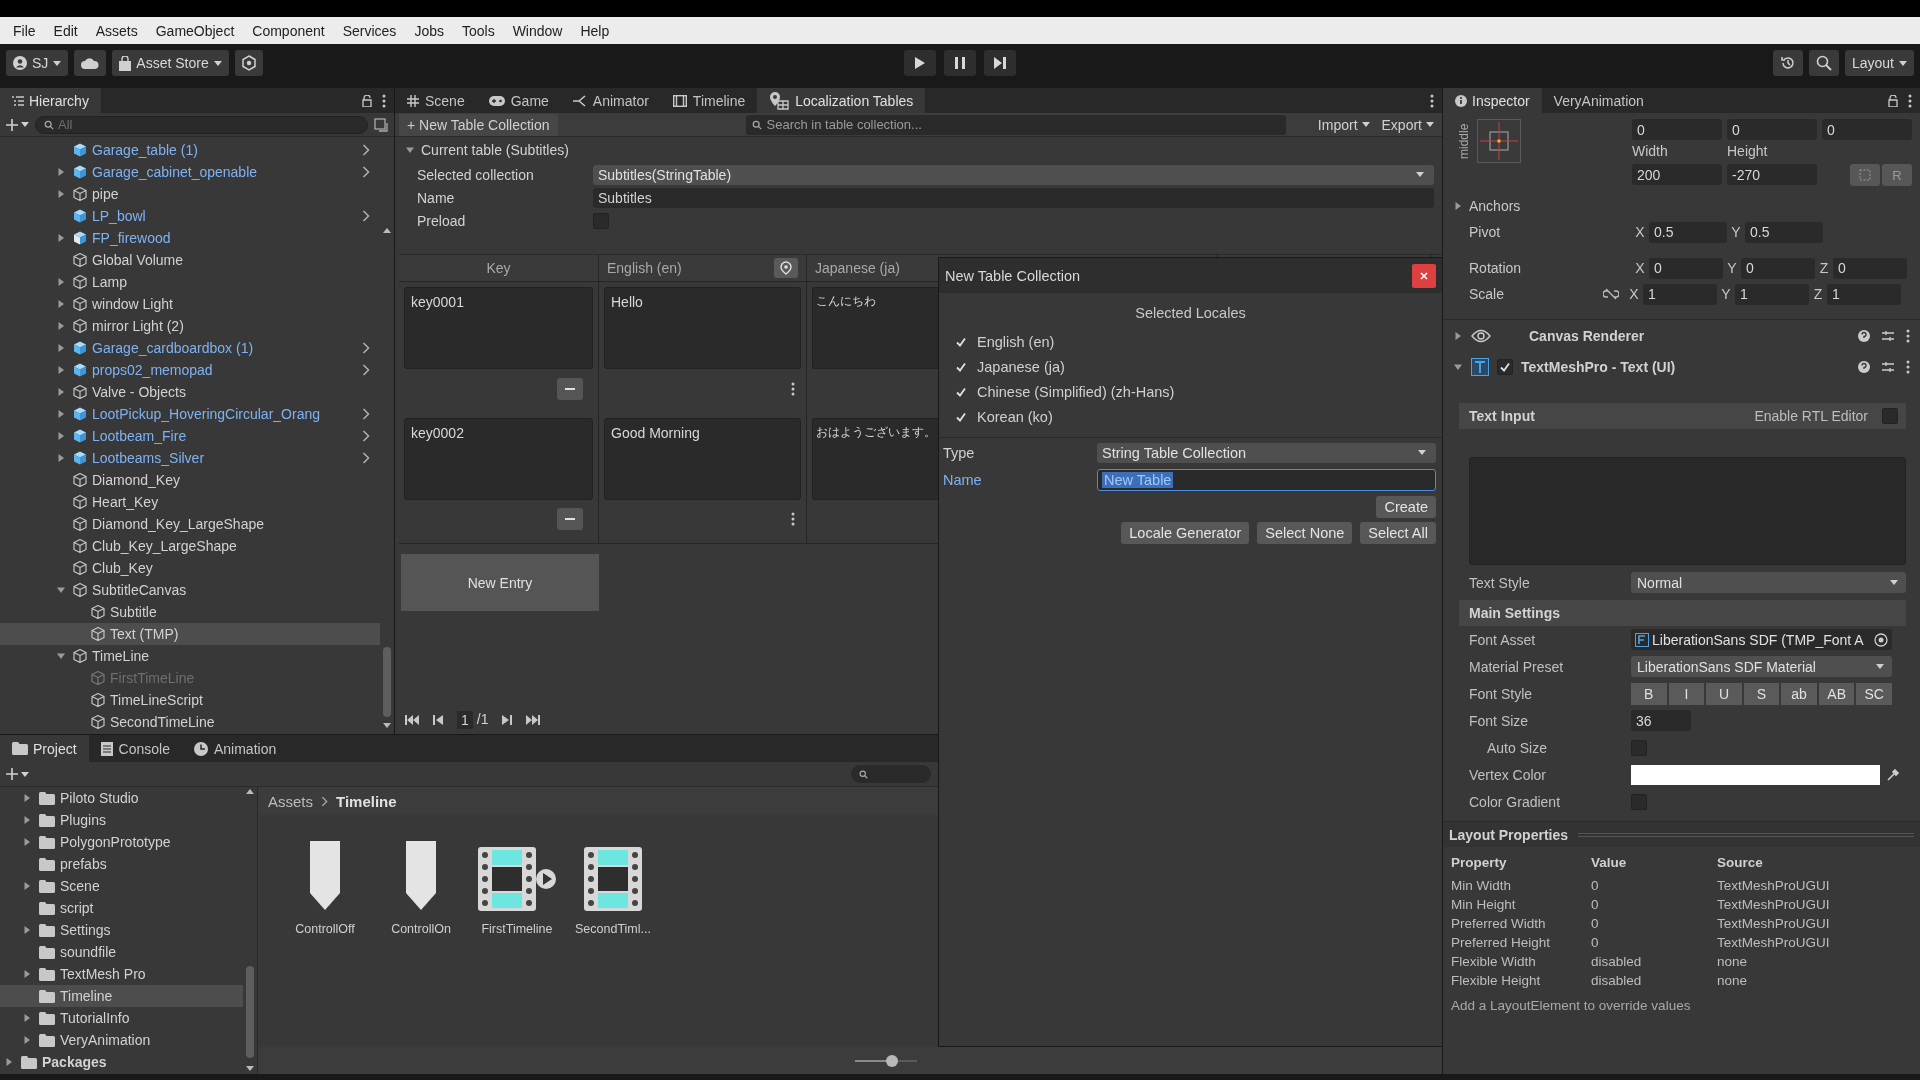 Image resolution: width=1920 pixels, height=1080 pixels. Describe the element at coordinates (1874, 693) in the screenshot. I see `font-style-button: SC` at that location.